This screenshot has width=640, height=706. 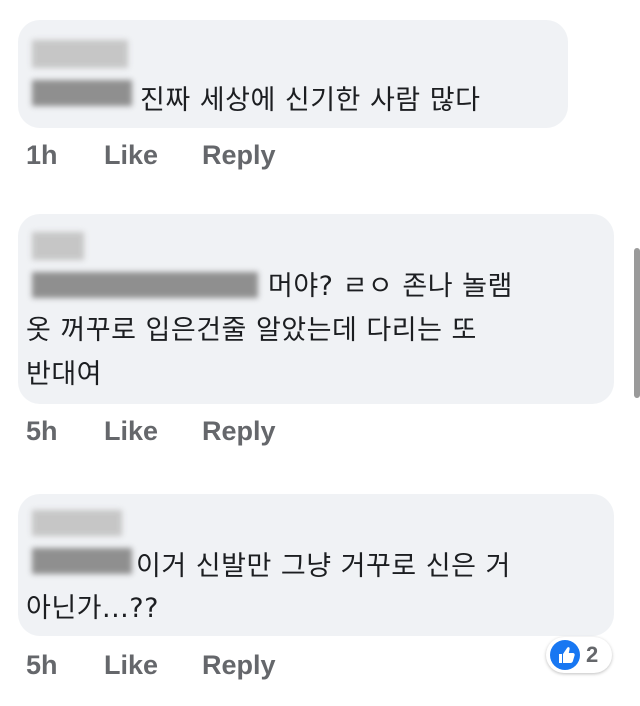 What do you see at coordinates (293, 74) in the screenshot?
I see `comment-bubble: 진짜 세상에 신기한 사람 많다` at bounding box center [293, 74].